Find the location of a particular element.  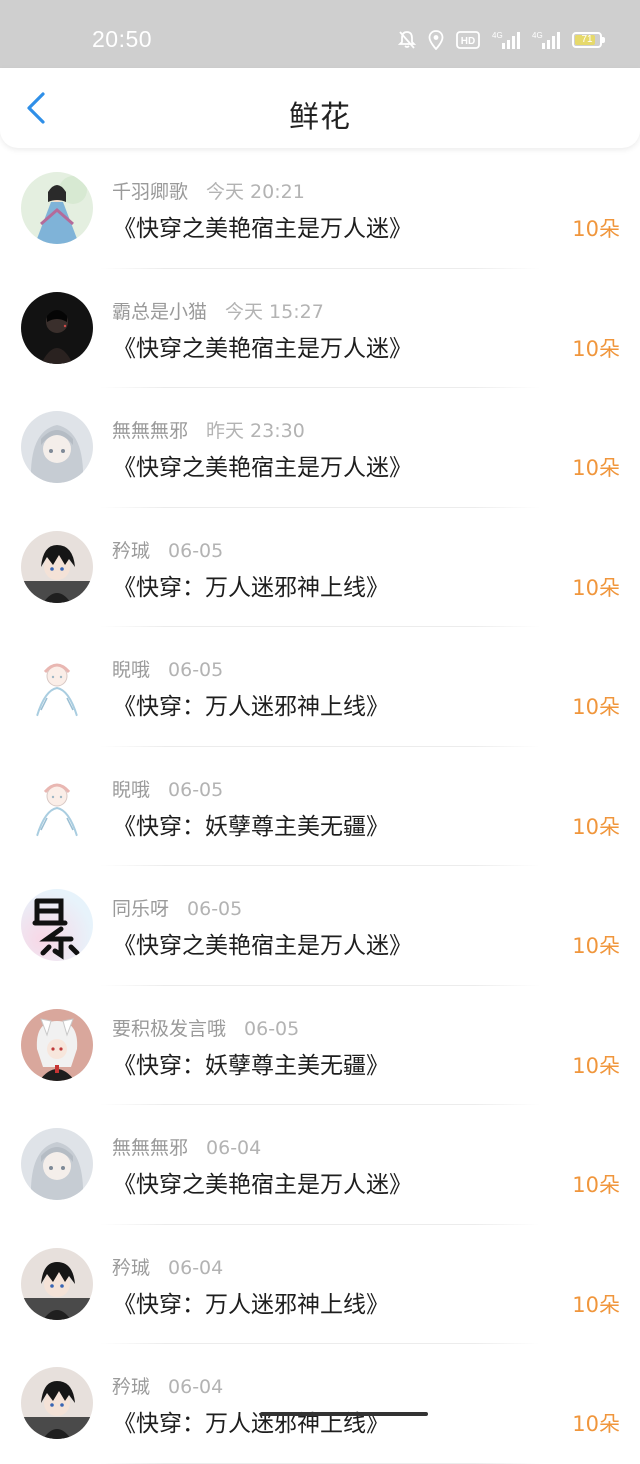

svg-text: HD is located at coordinates (468, 41).